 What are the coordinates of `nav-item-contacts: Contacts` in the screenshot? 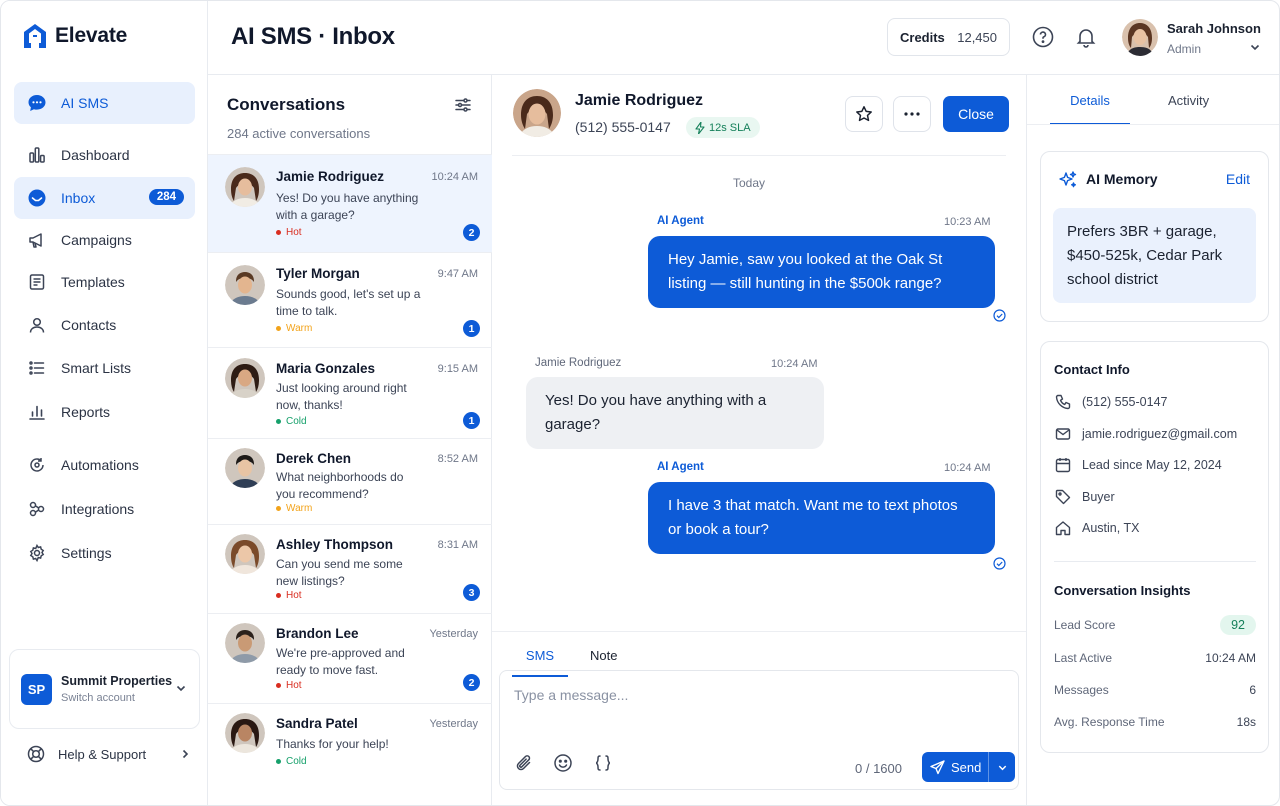 It's located at (104, 325).